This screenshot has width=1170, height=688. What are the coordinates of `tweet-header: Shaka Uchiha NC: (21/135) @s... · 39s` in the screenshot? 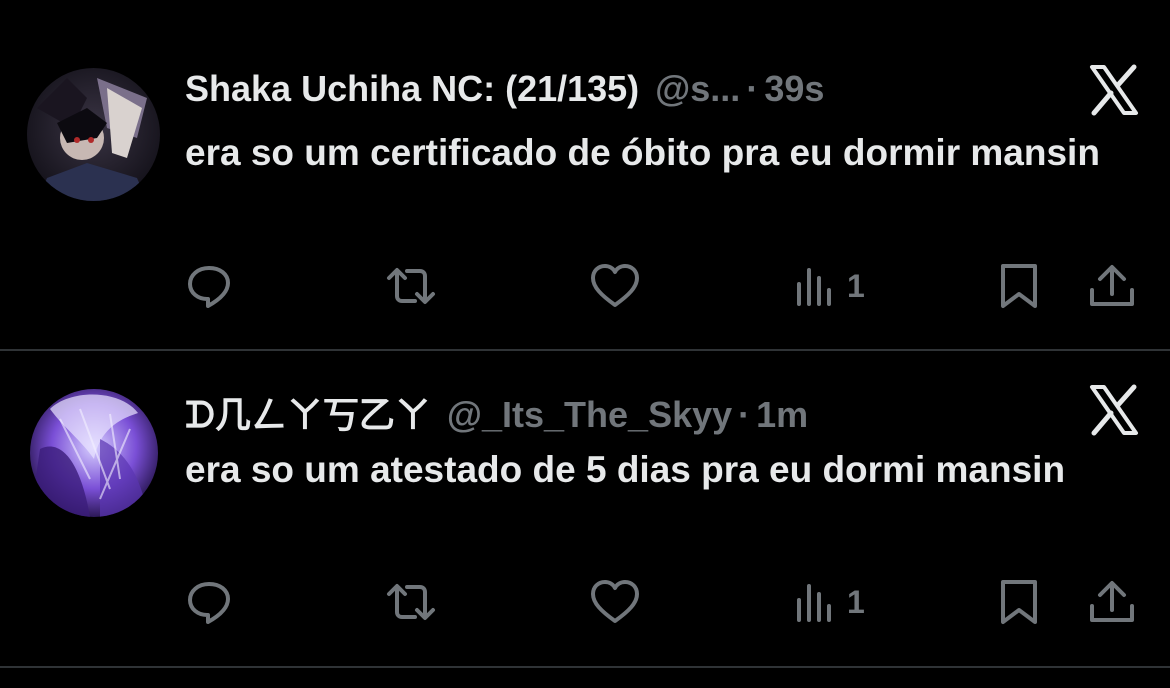 It's located at (504, 90).